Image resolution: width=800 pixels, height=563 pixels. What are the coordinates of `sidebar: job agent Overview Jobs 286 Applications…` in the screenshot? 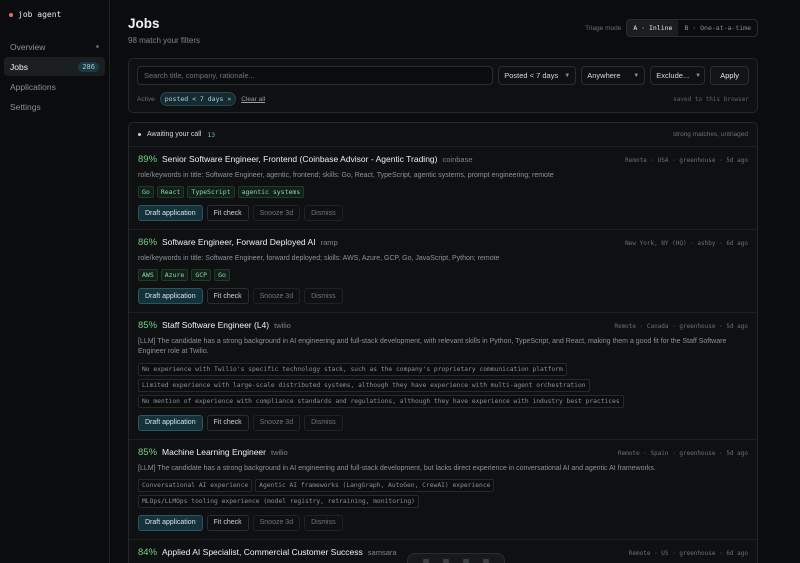 It's located at (55, 281).